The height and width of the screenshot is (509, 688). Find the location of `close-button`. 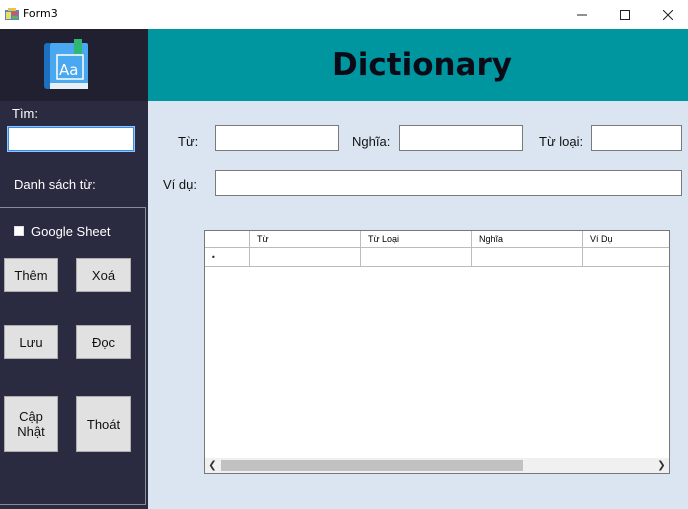

close-button is located at coordinates (668, 14).